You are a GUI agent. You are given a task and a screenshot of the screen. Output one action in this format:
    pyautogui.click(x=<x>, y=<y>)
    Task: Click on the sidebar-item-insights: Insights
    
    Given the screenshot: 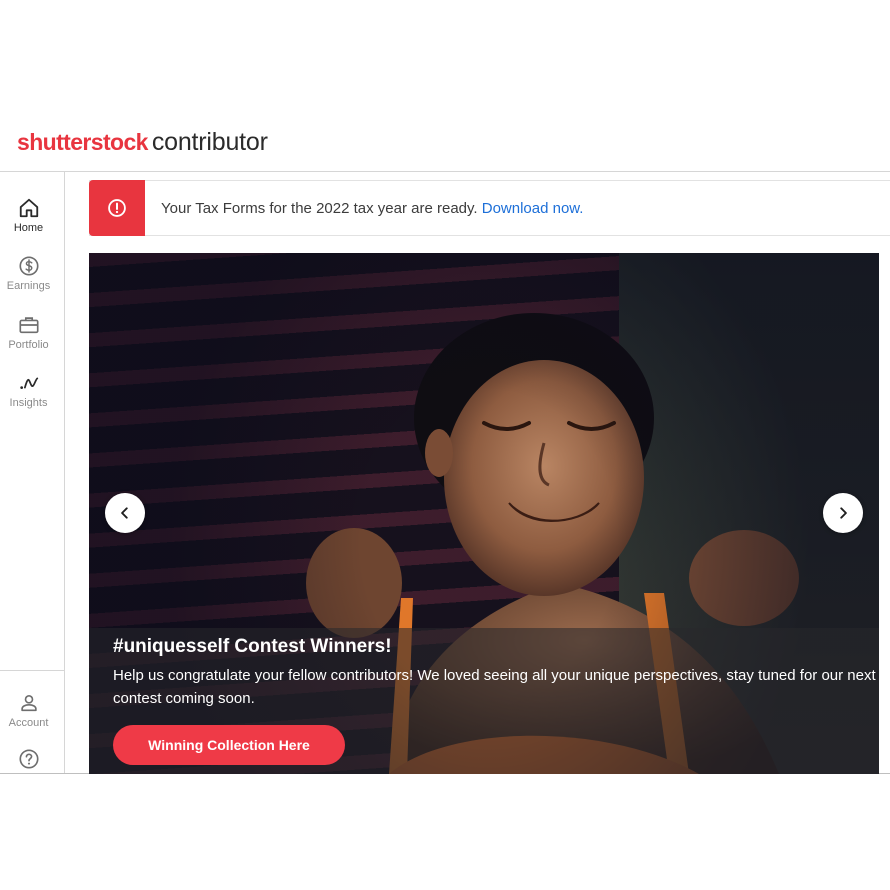 What is the action you would take?
    pyautogui.click(x=28, y=390)
    